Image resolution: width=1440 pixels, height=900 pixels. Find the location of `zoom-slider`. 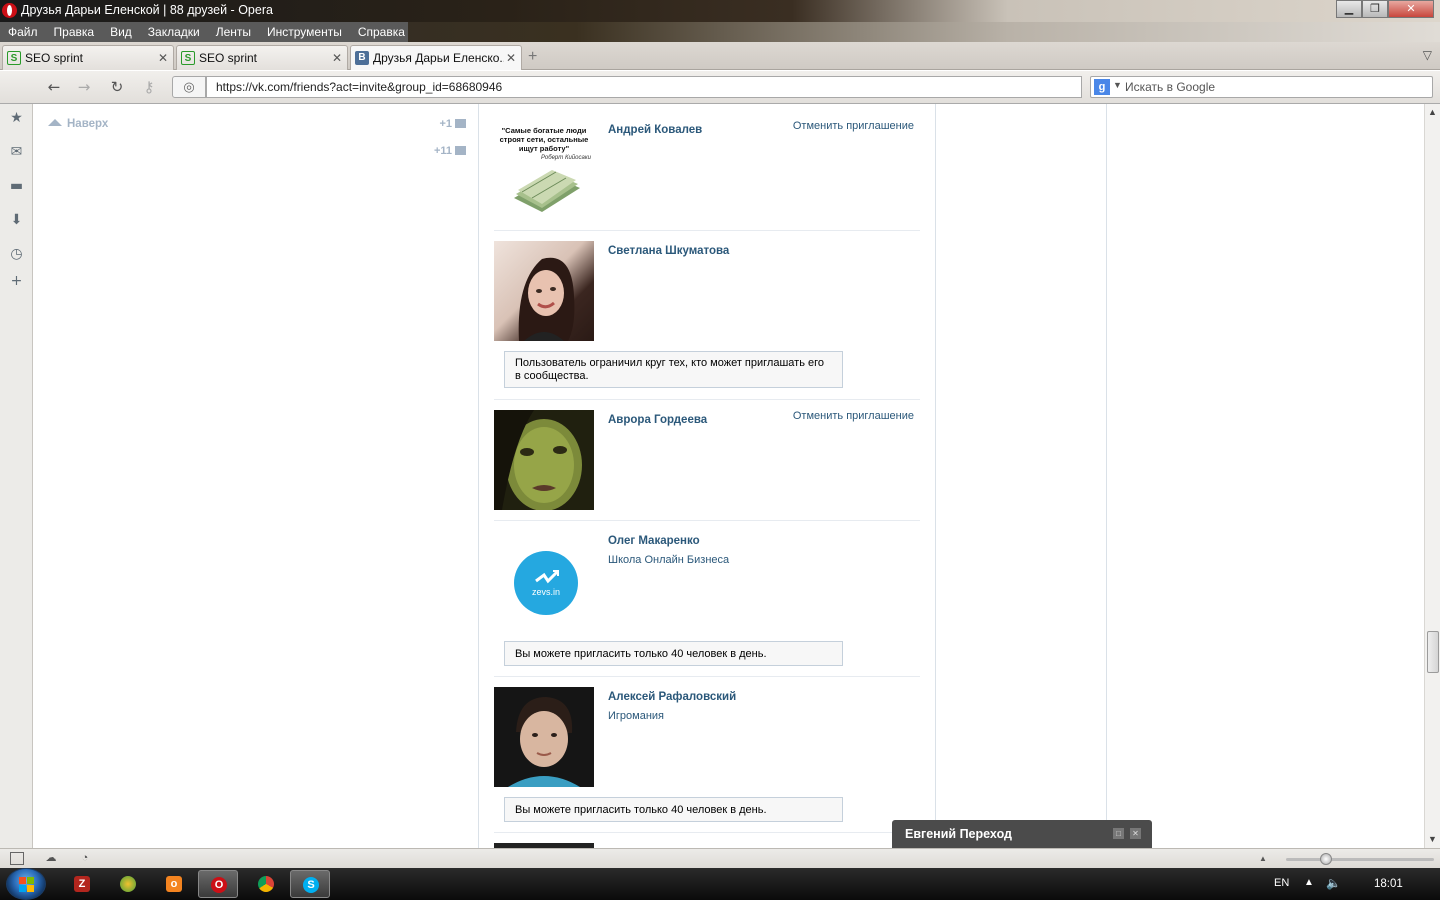

zoom-slider is located at coordinates (1360, 859).